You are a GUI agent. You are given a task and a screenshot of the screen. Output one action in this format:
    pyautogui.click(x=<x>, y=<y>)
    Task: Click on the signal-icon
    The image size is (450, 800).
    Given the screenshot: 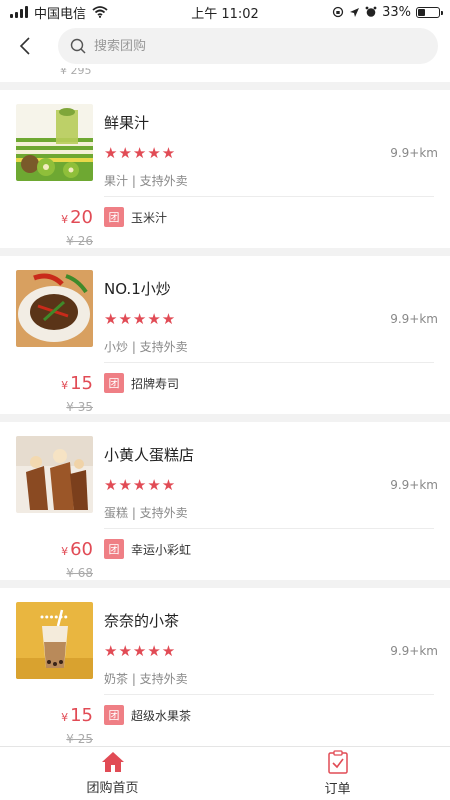 What is the action you would take?
    pyautogui.click(x=19, y=12)
    